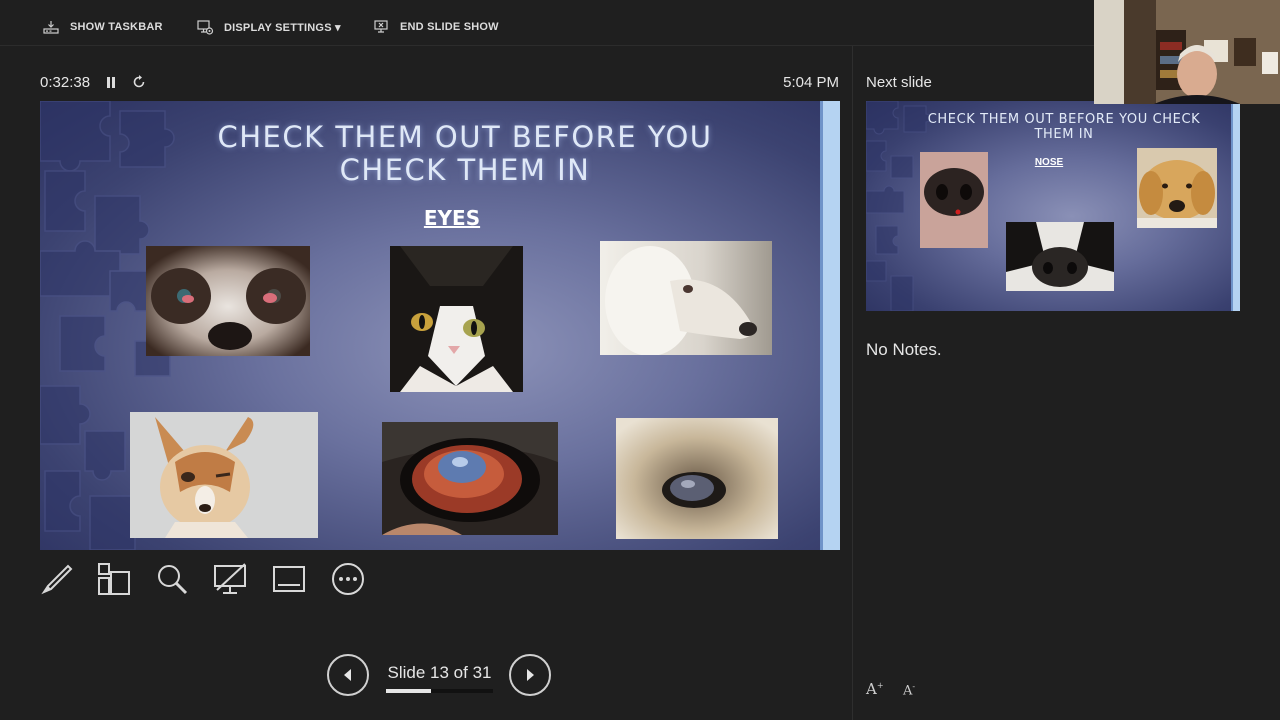  Describe the element at coordinates (224, 475) in the screenshot. I see `chihuahua-wink-photo` at that location.